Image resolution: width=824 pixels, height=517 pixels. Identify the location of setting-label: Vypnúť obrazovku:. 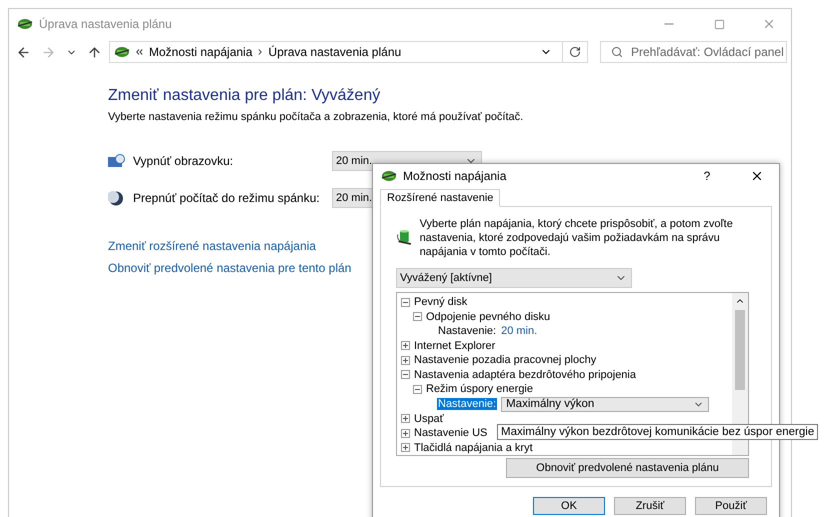
(183, 161).